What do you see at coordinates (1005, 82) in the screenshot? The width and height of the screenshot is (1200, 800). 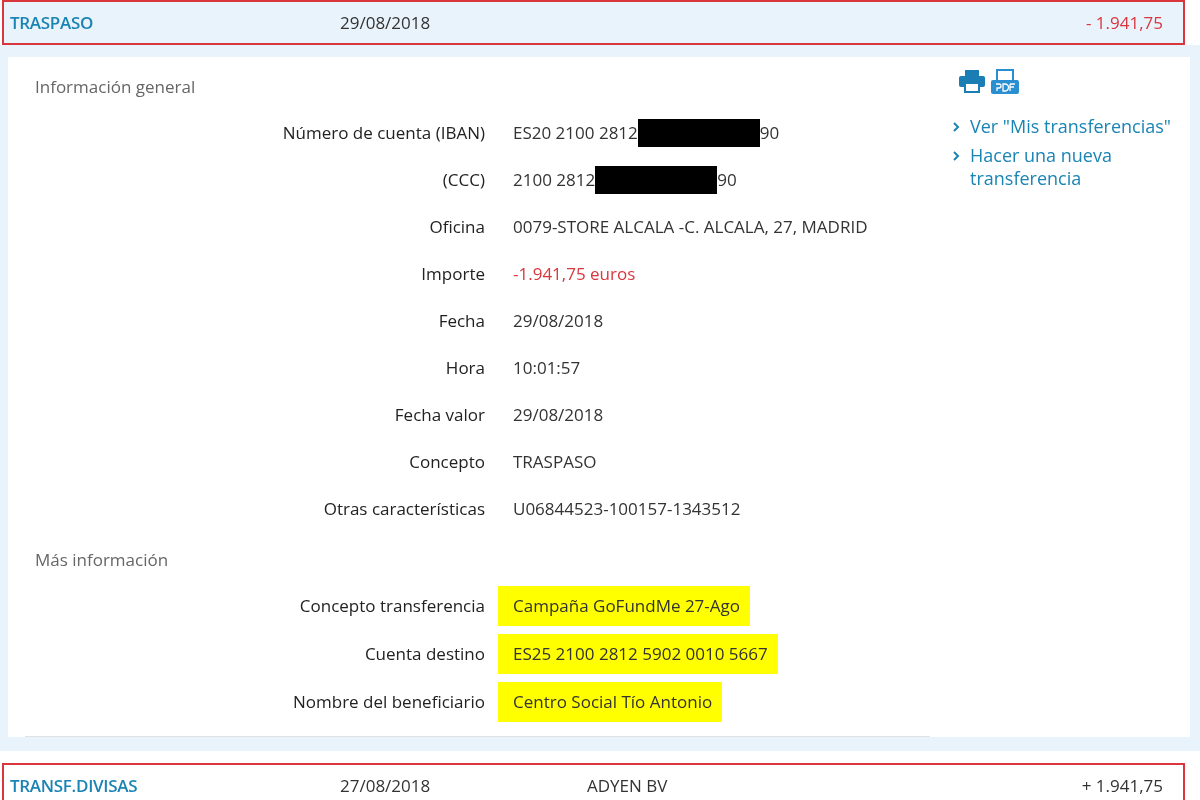 I see `pdf-icon` at bounding box center [1005, 82].